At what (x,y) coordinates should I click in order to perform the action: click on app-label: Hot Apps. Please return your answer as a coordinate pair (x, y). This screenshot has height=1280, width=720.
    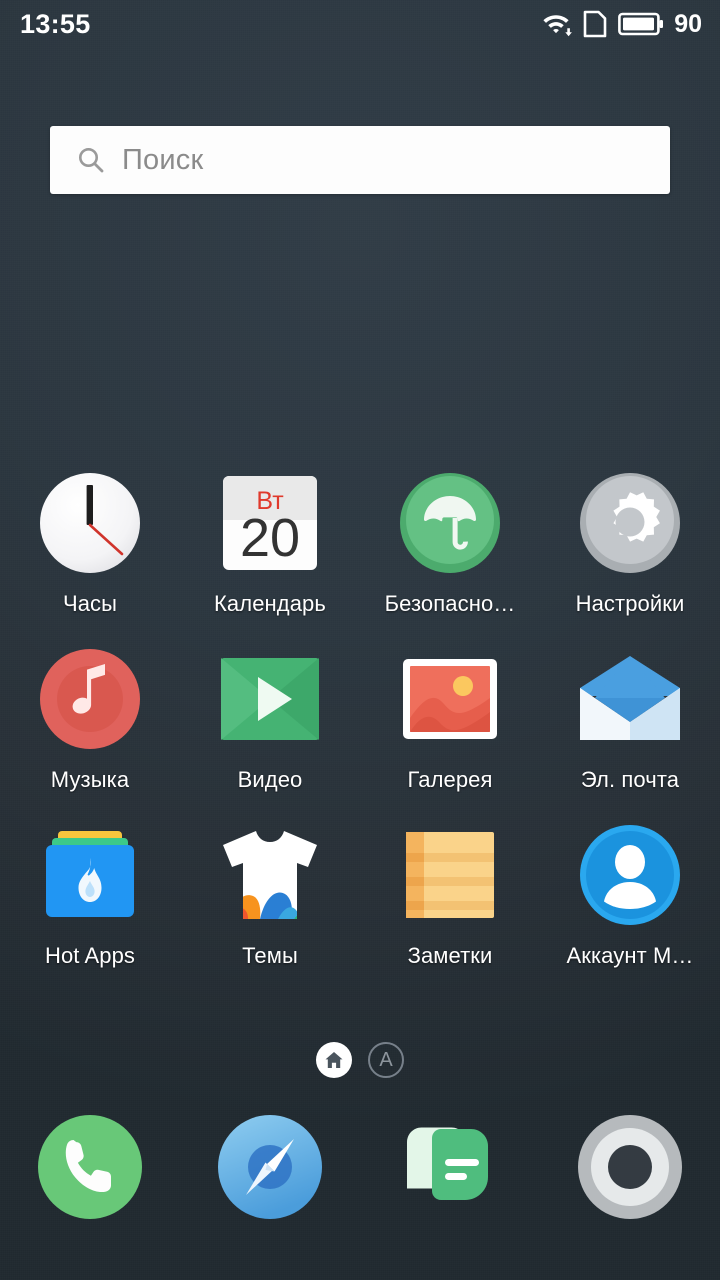
    Looking at the image, I should click on (90, 955).